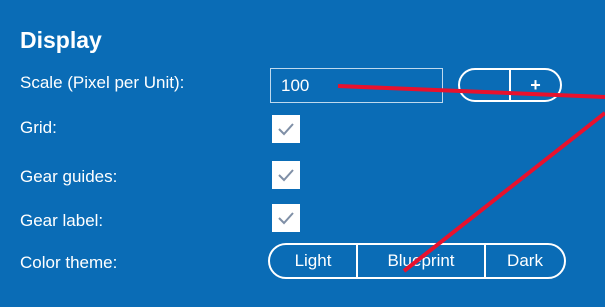 The width and height of the screenshot is (605, 307). Describe the element at coordinates (38, 127) in the screenshot. I see `grid-label: Grid:` at that location.